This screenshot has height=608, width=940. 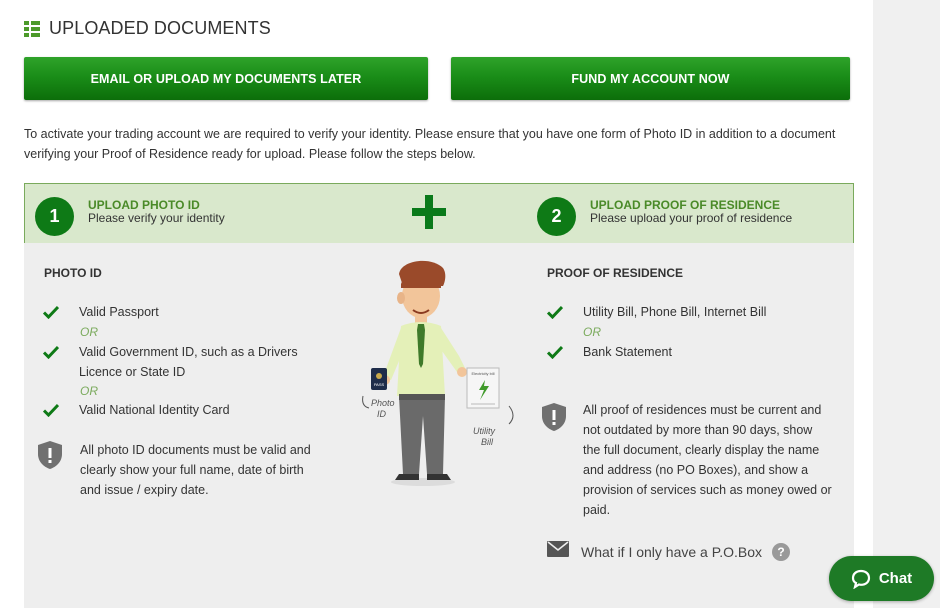 What do you see at coordinates (382, 414) in the screenshot?
I see `photo-id-illus-label: ID` at bounding box center [382, 414].